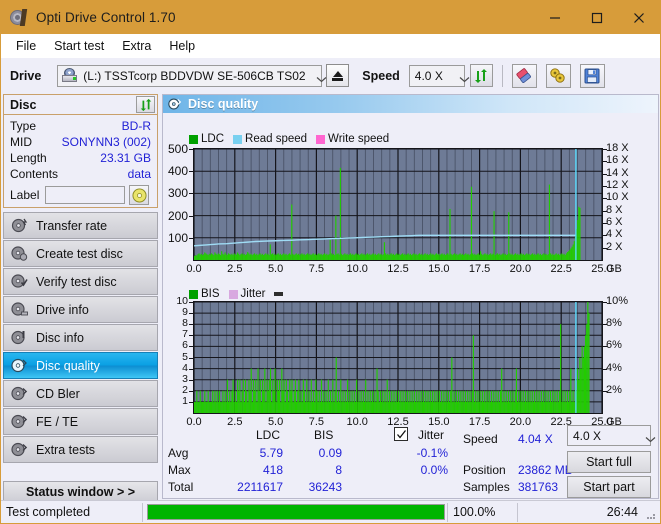 The width and height of the screenshot is (661, 524). What do you see at coordinates (614, 323) in the screenshot?
I see `y2-tick-label: 8%` at bounding box center [614, 323].